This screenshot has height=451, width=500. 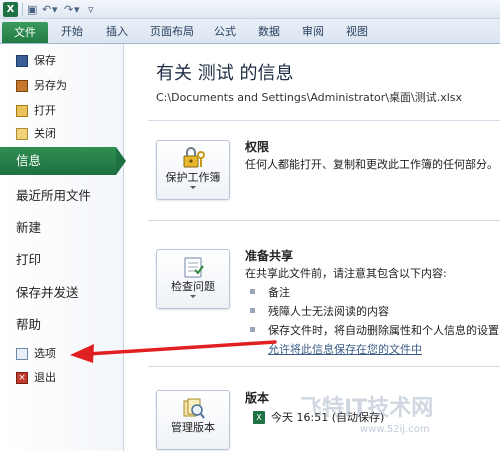 What do you see at coordinates (225, 32) in the screenshot?
I see `tab-formulas: 公式` at bounding box center [225, 32].